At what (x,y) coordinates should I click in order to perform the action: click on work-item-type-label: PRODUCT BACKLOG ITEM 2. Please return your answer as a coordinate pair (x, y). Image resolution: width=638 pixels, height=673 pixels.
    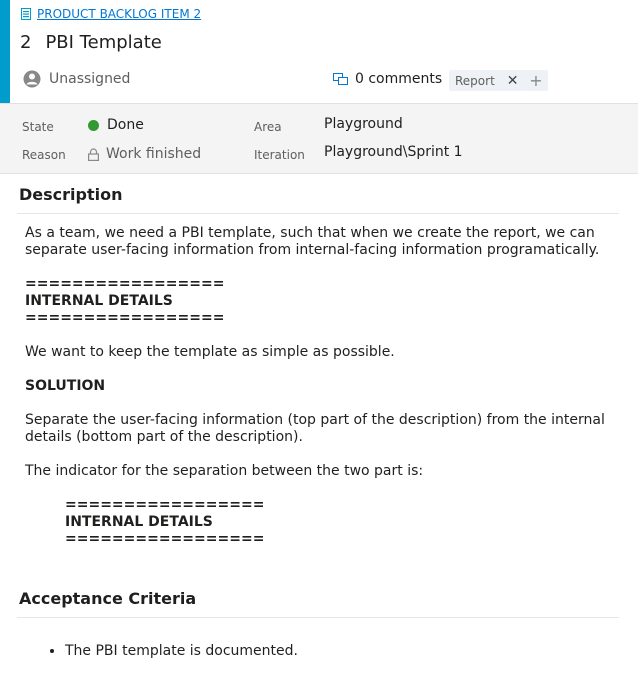
    Looking at the image, I should click on (119, 14).